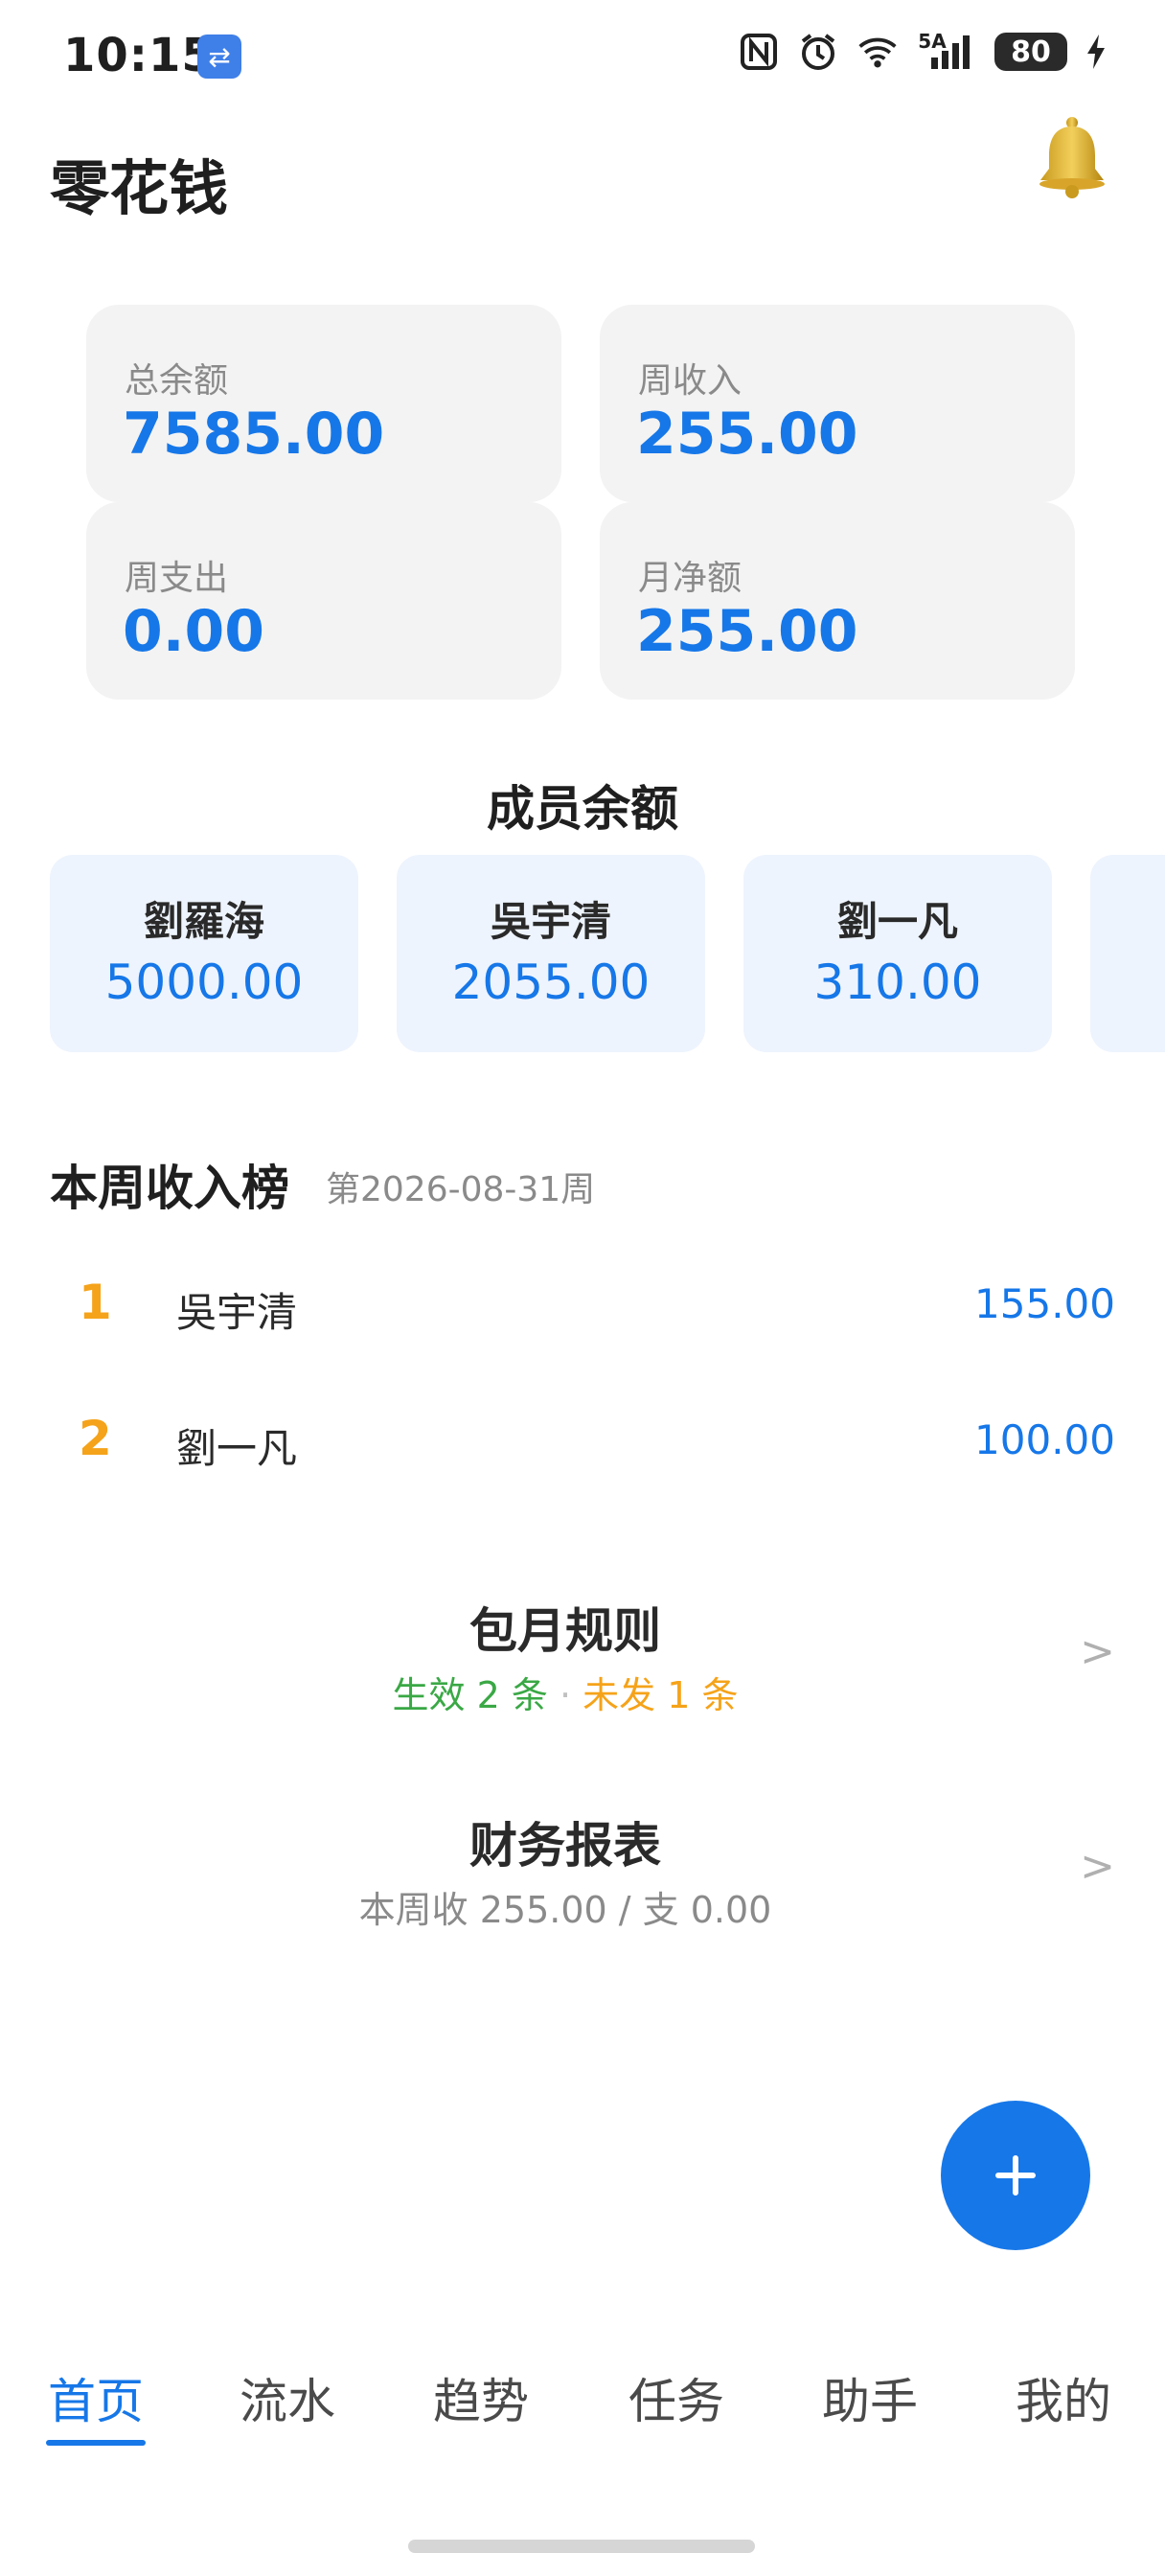  What do you see at coordinates (323, 601) in the screenshot?
I see `week-expense-card: 周支出 0.00` at bounding box center [323, 601].